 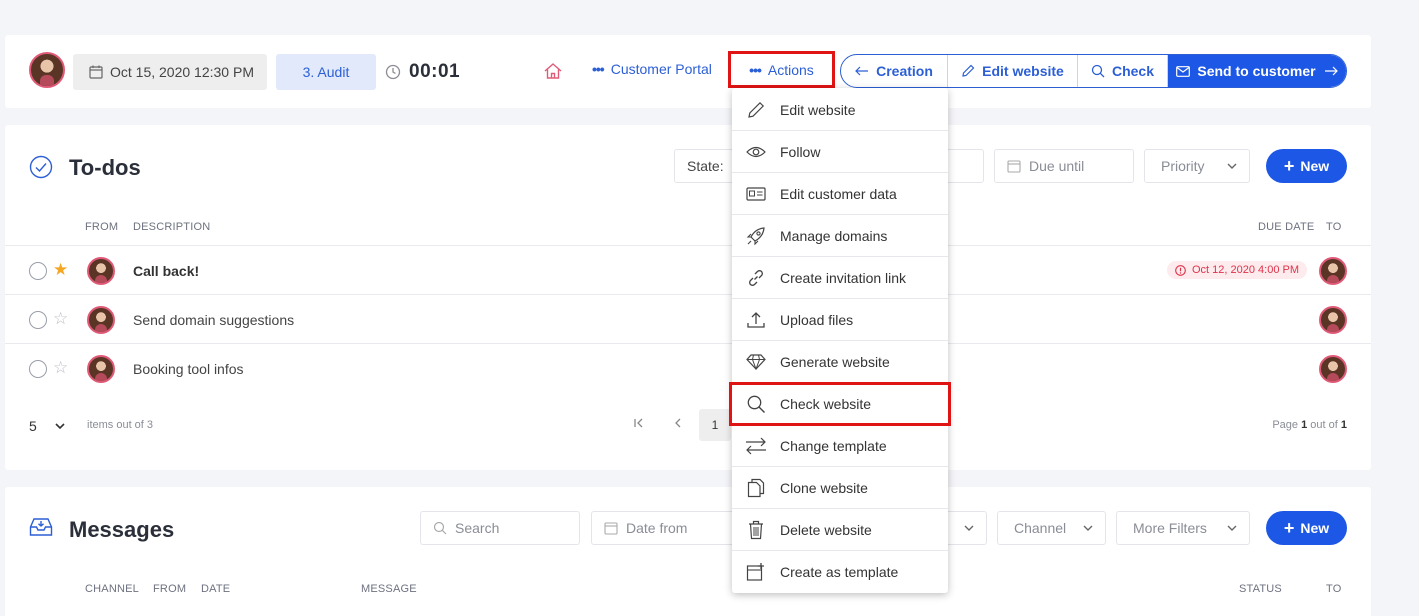 I want to click on search-icon, so click(x=756, y=404).